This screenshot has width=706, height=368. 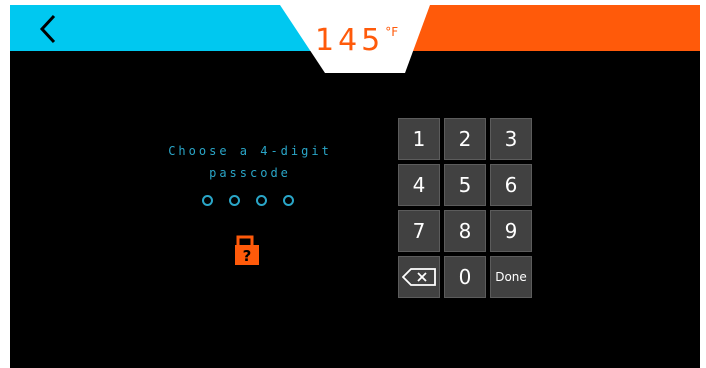 I want to click on key-3: 3, so click(x=511, y=139).